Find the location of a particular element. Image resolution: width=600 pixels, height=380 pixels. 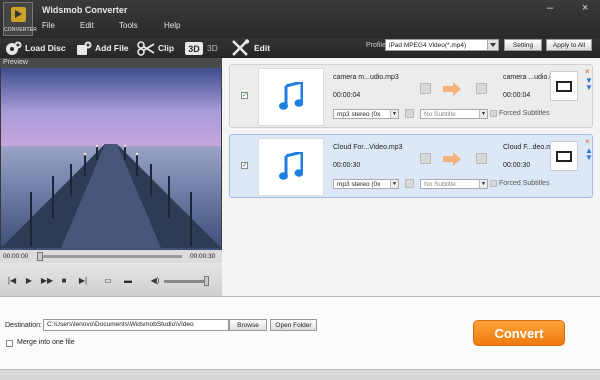

seek-bar-row: 00:00:00 00:00:30 is located at coordinates (111, 256).